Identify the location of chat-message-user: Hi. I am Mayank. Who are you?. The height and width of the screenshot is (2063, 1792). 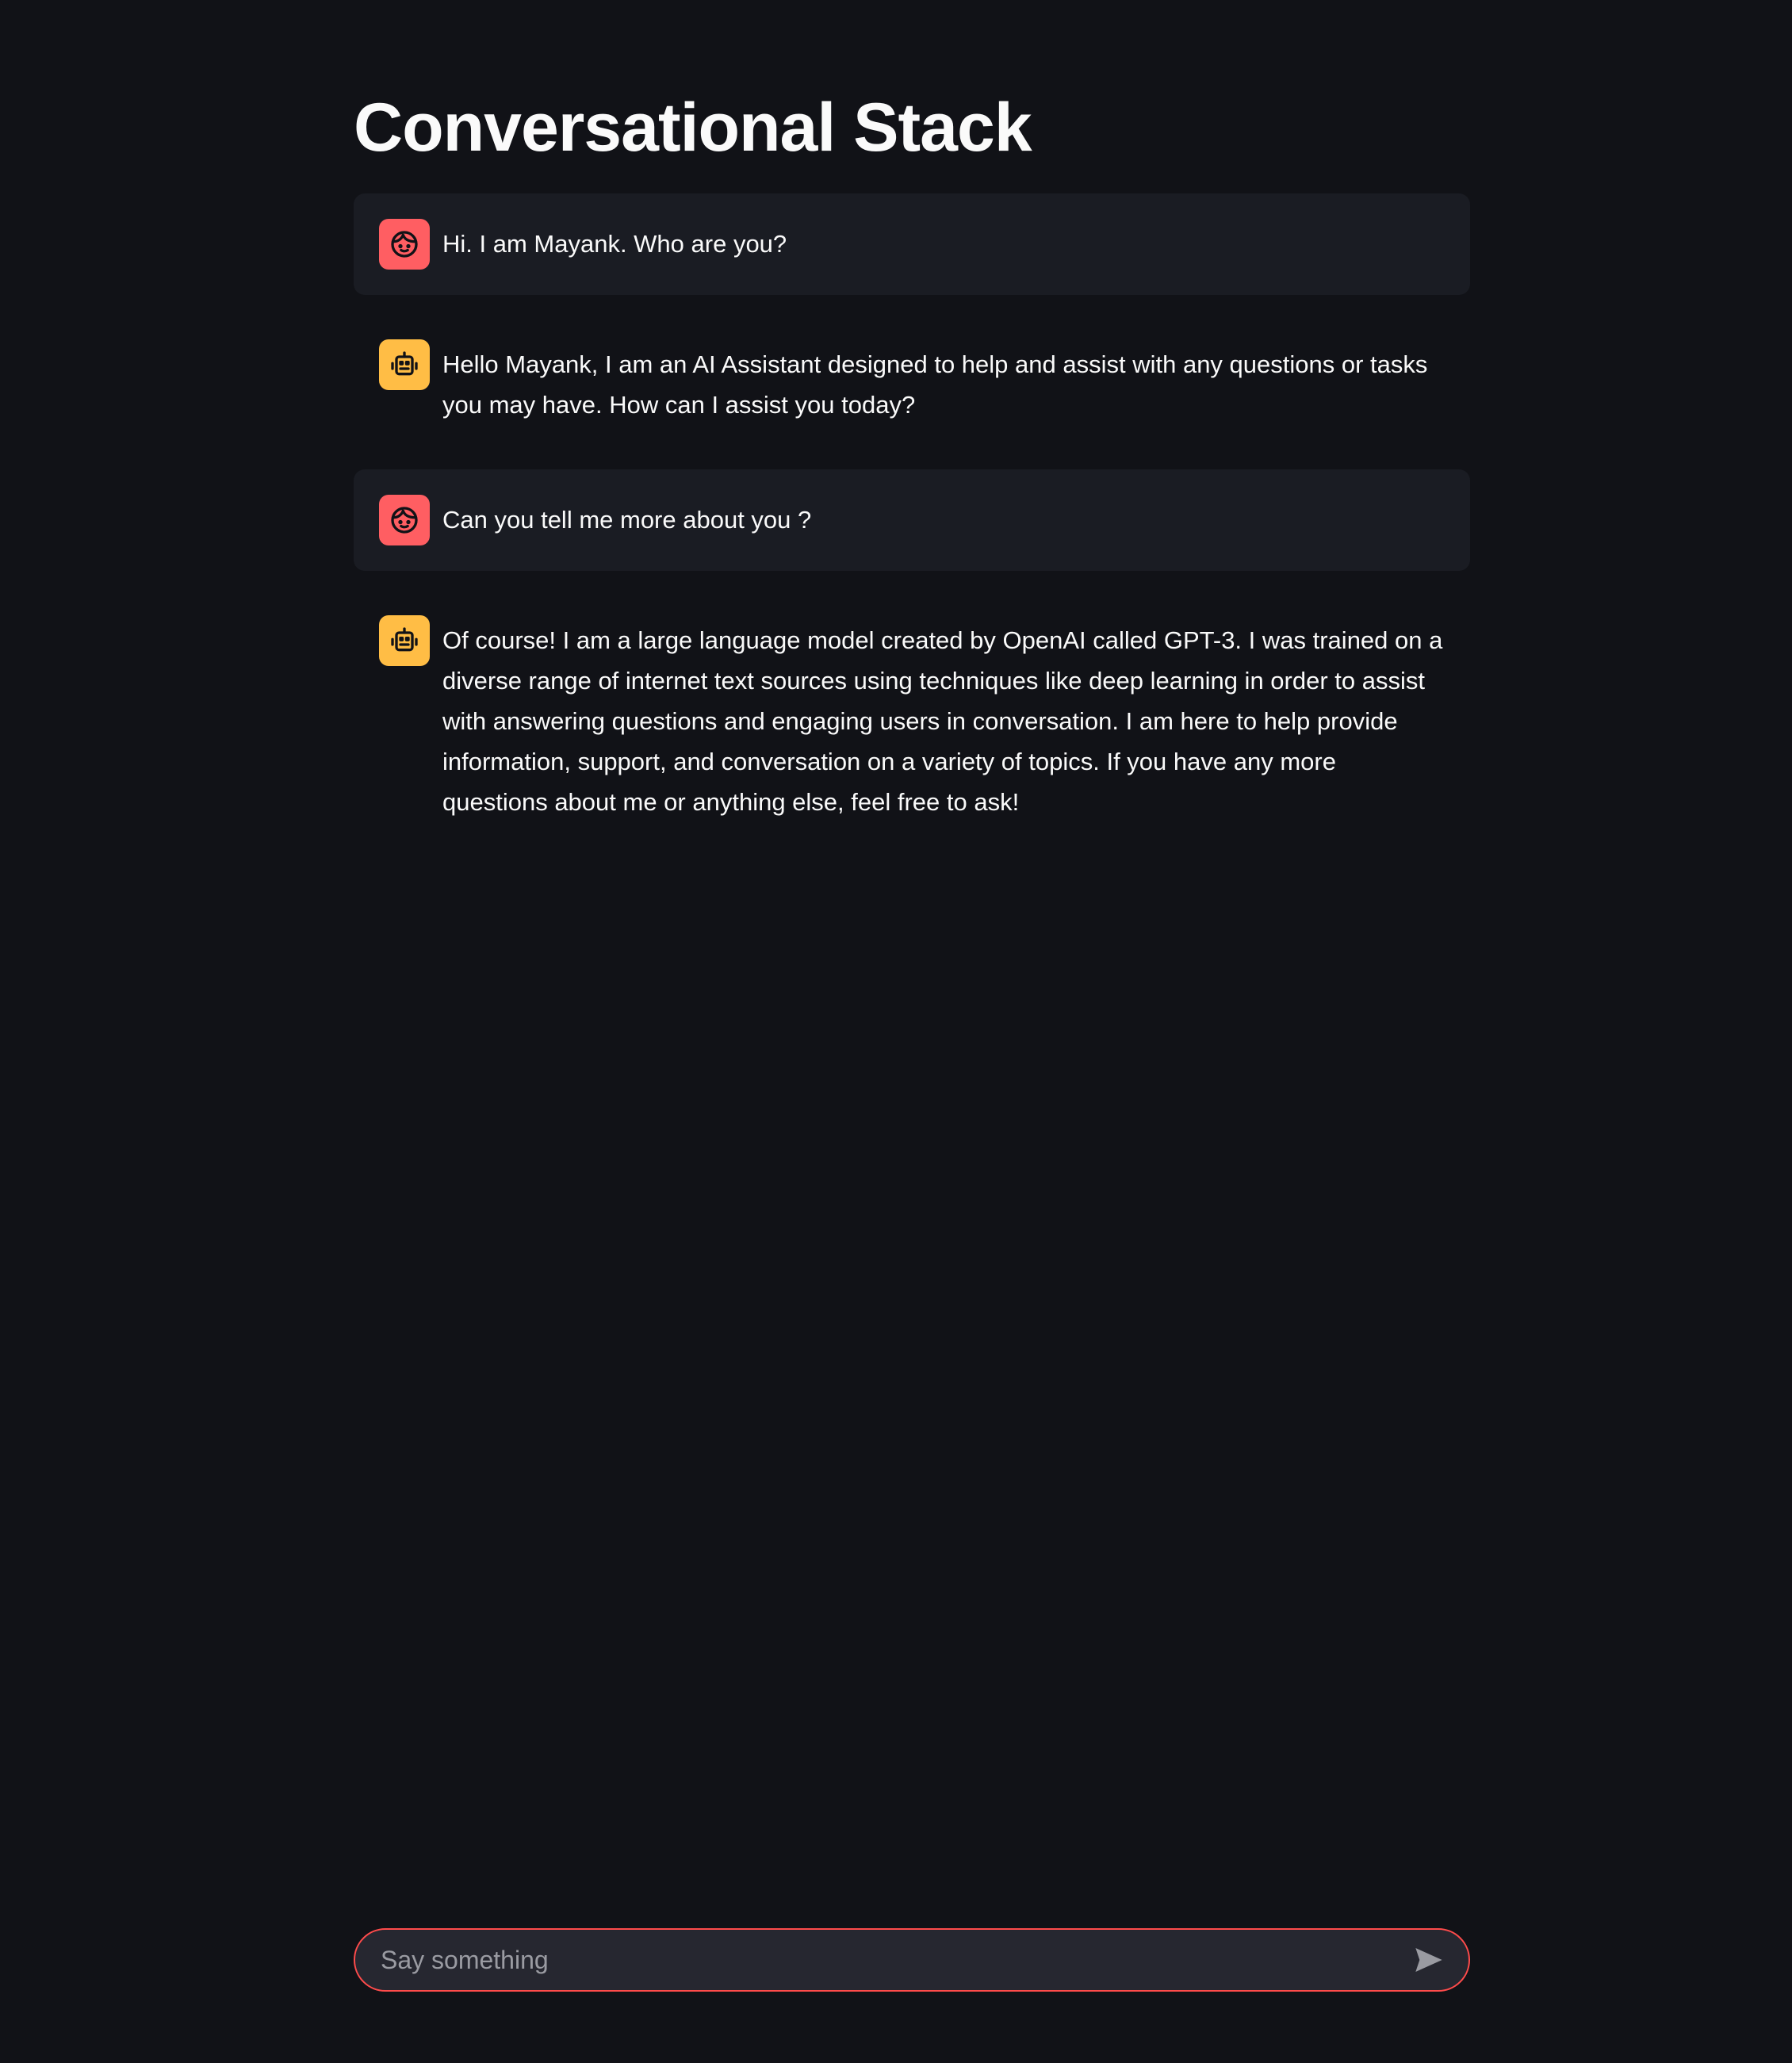
(912, 244).